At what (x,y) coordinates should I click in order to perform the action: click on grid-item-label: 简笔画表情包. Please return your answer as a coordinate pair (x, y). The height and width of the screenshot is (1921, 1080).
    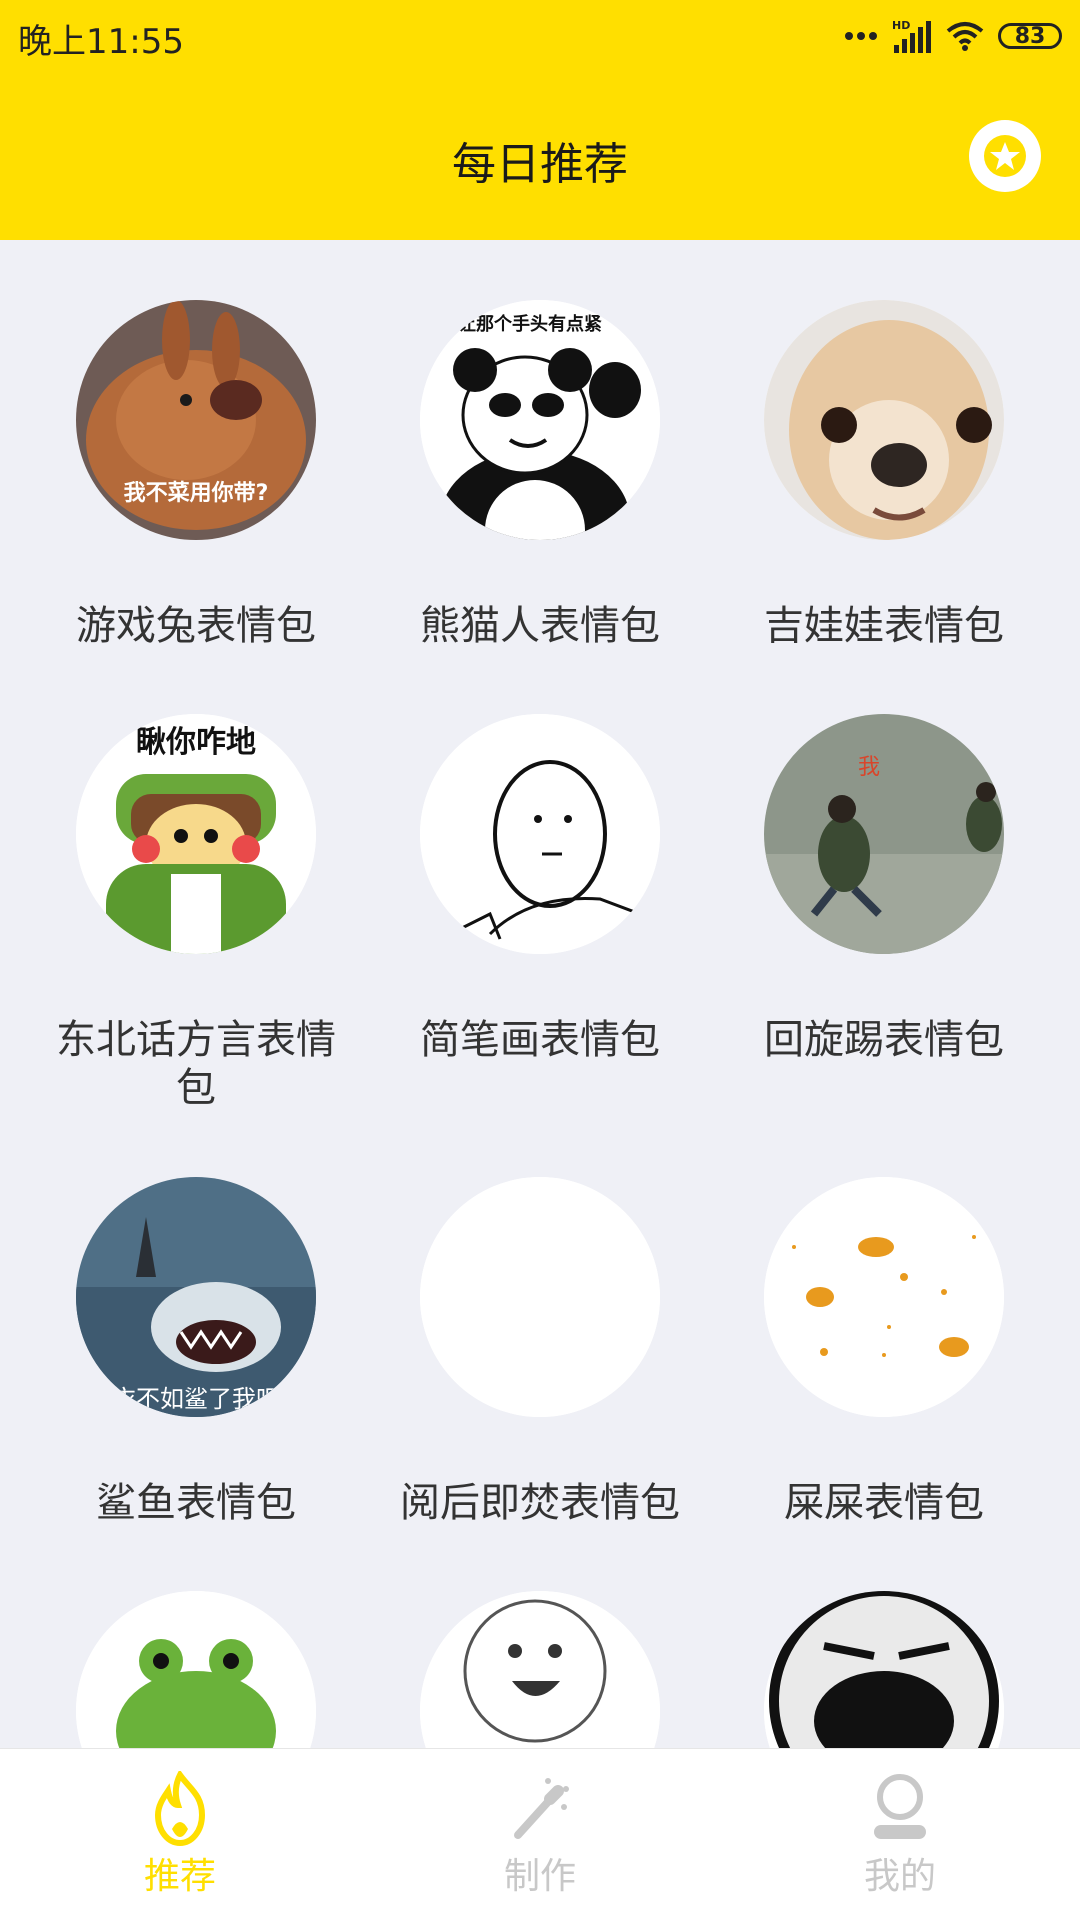
    Looking at the image, I should click on (540, 1040).